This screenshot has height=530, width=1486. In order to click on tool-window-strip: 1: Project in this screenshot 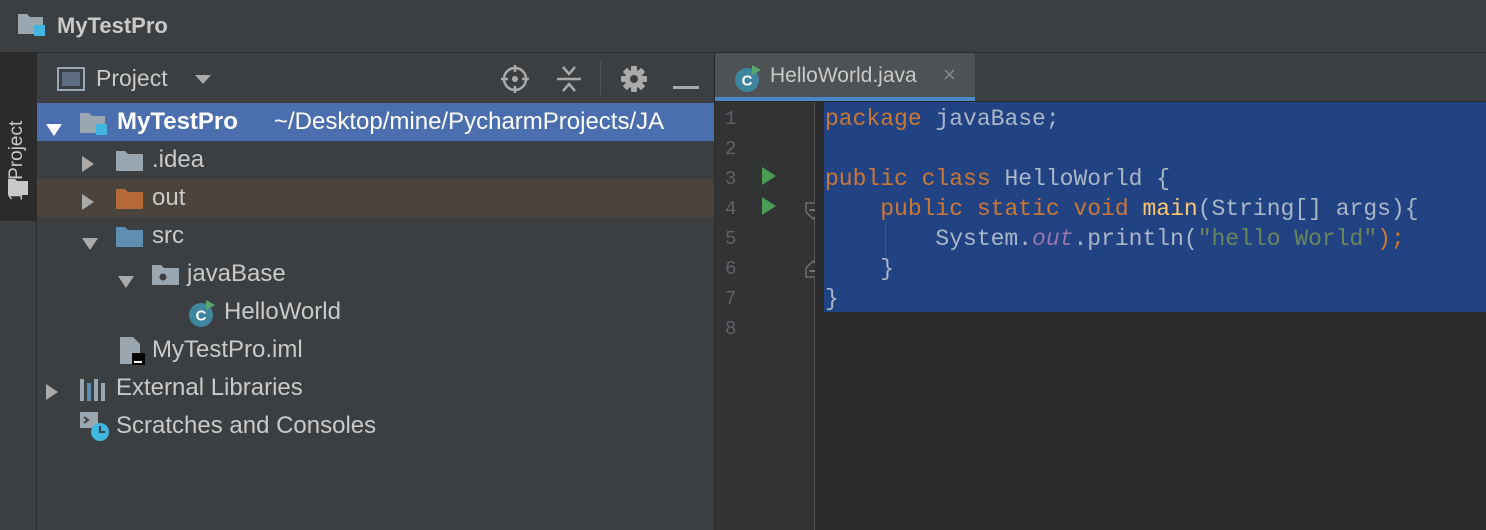, I will do `click(18, 291)`.